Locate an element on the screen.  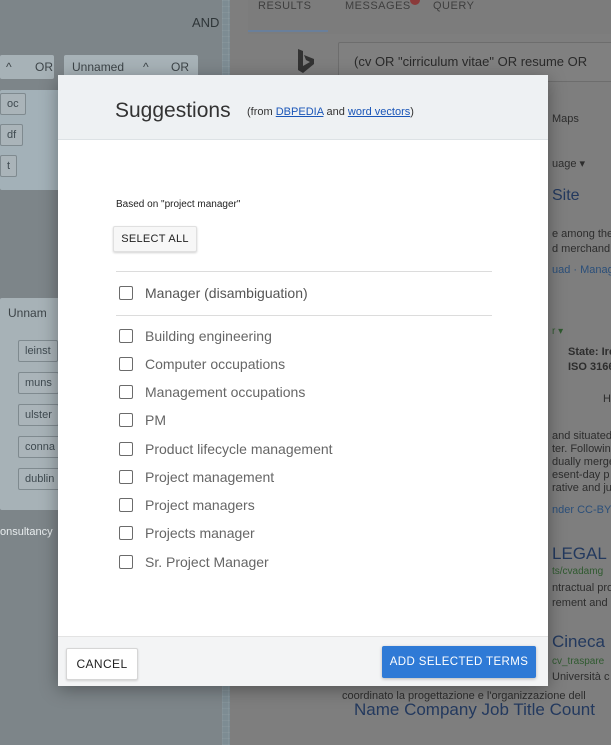
option-product-lifecycle-management: Product lifecycle management is located at coordinates (226, 449).